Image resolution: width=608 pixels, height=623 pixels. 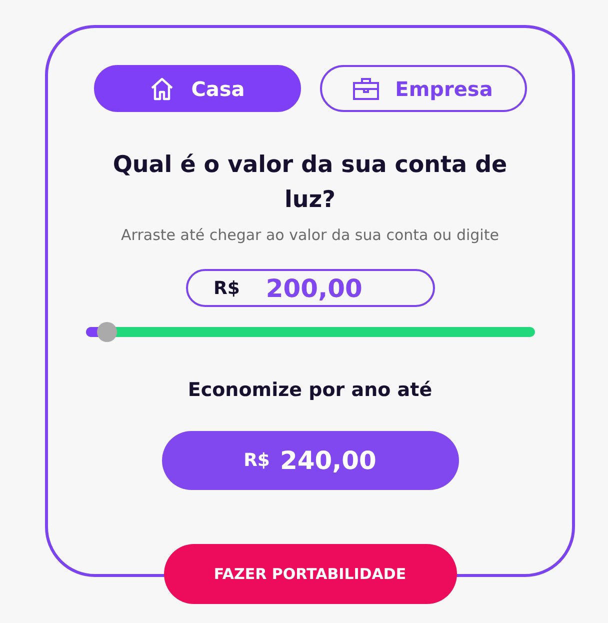 I want to click on amount-field: R$ 200,00, so click(x=310, y=288).